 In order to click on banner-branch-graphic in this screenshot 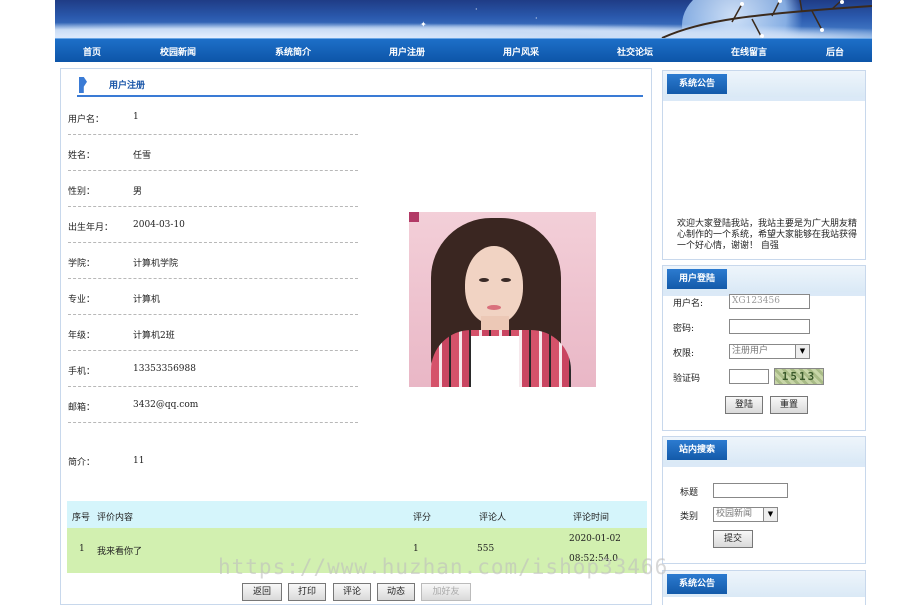, I will do `click(766, 19)`.